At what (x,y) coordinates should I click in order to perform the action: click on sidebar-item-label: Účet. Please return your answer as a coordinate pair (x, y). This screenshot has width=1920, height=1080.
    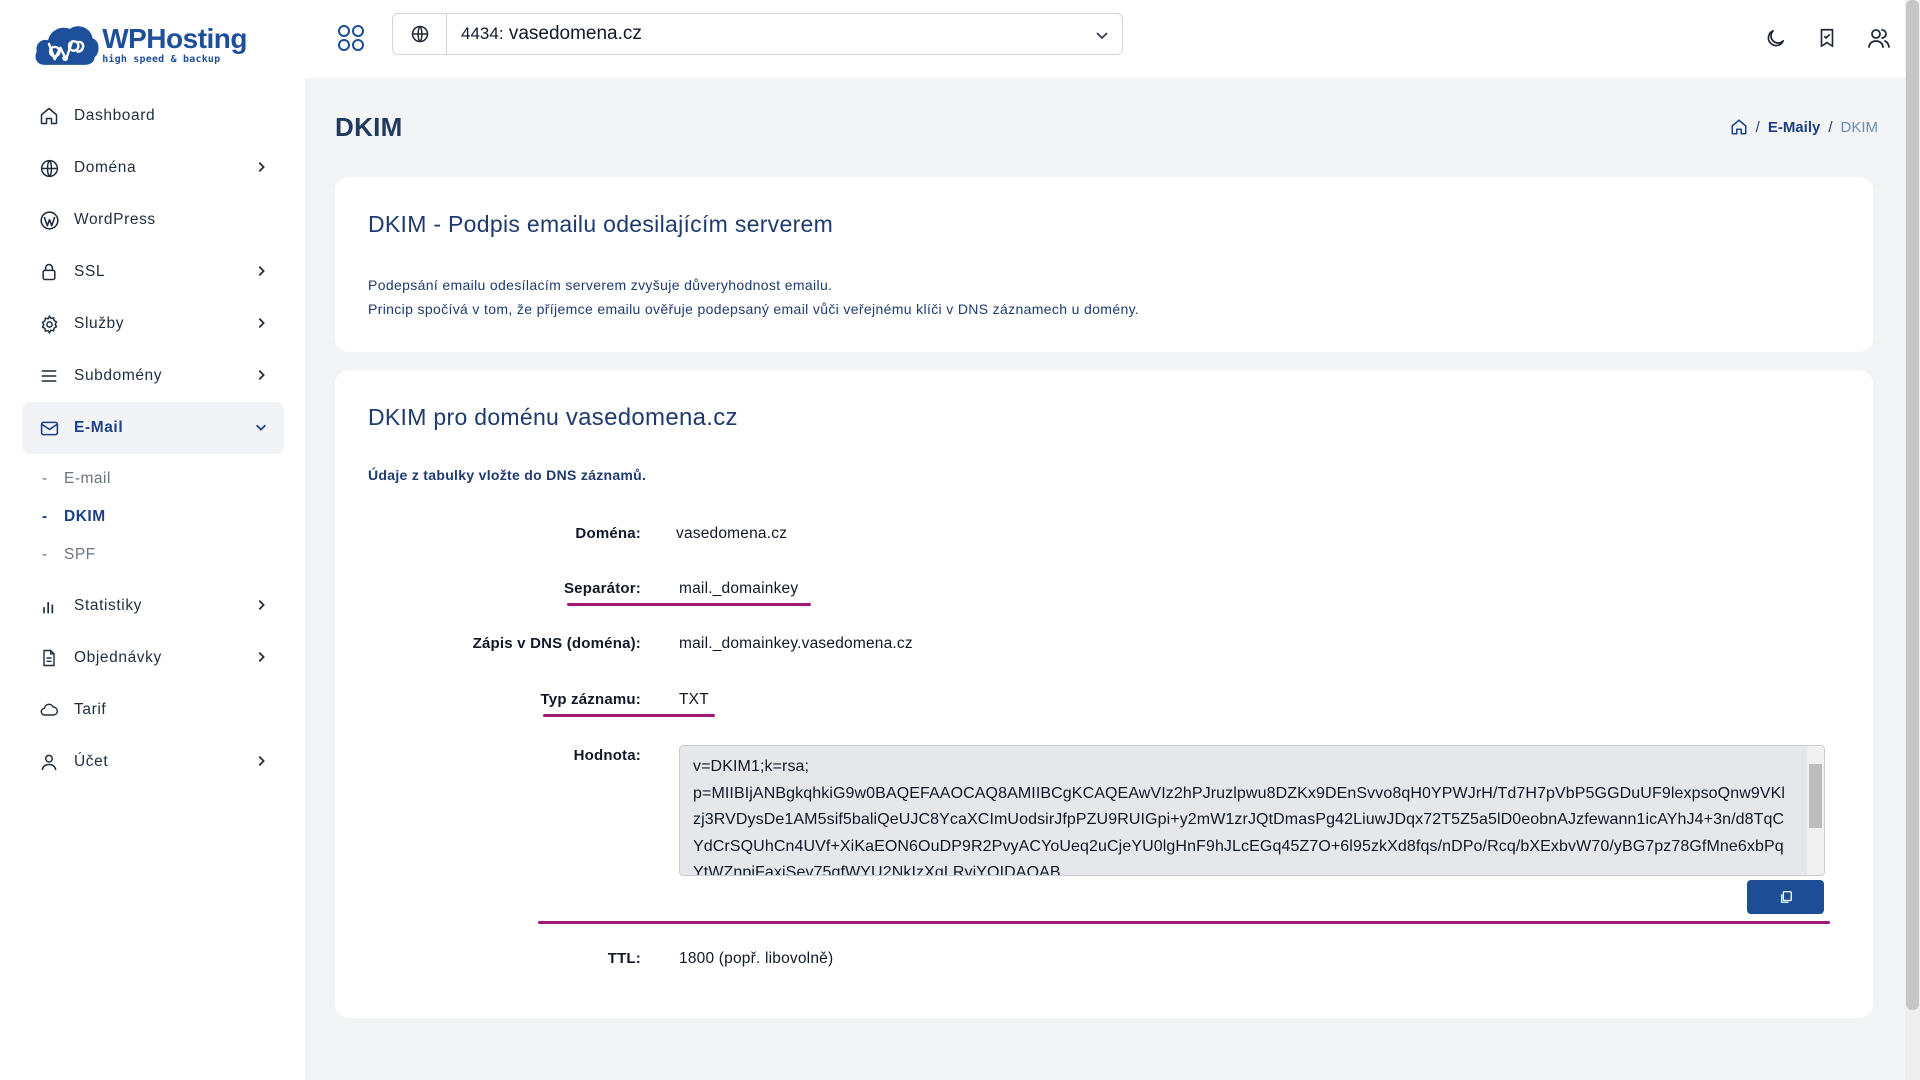
    Looking at the image, I should click on (91, 761).